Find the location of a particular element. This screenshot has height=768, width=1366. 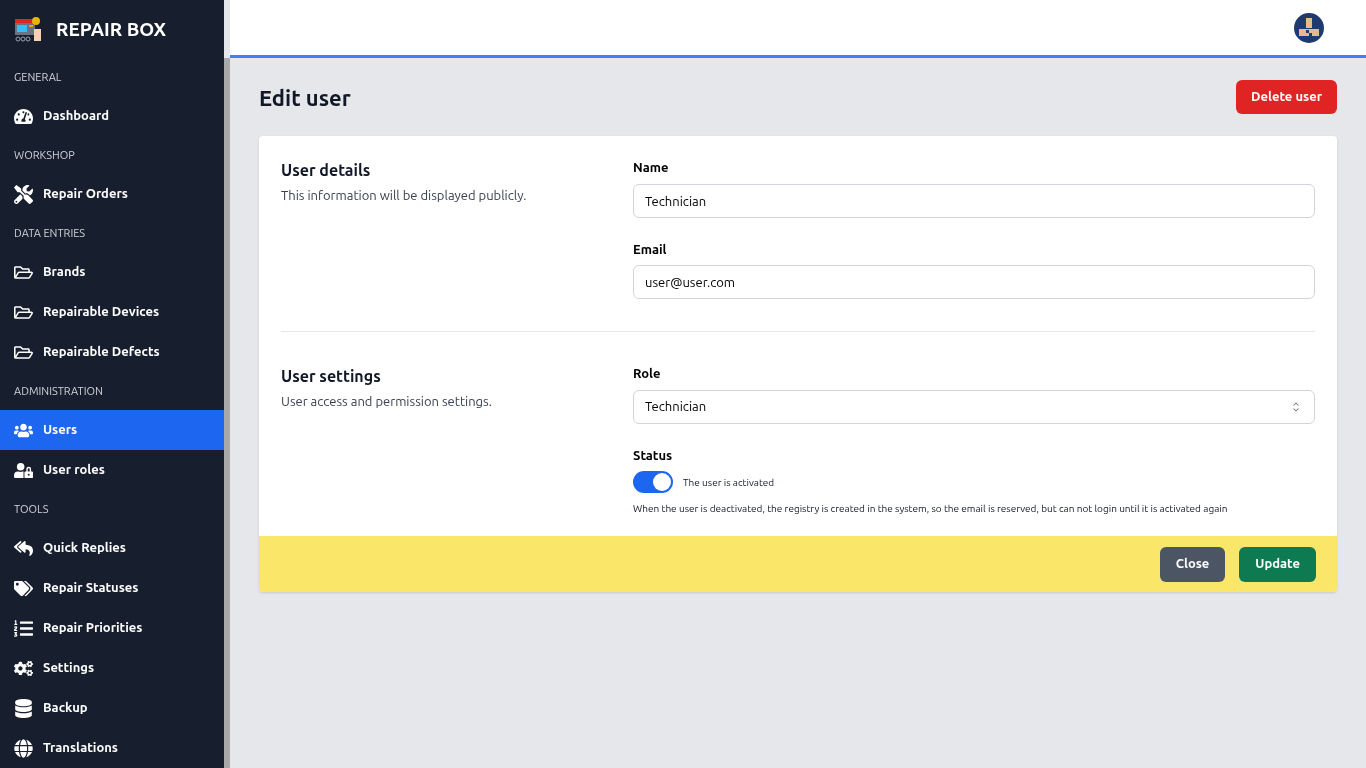

sidebar-item: Repair Priorities is located at coordinates (112, 628).